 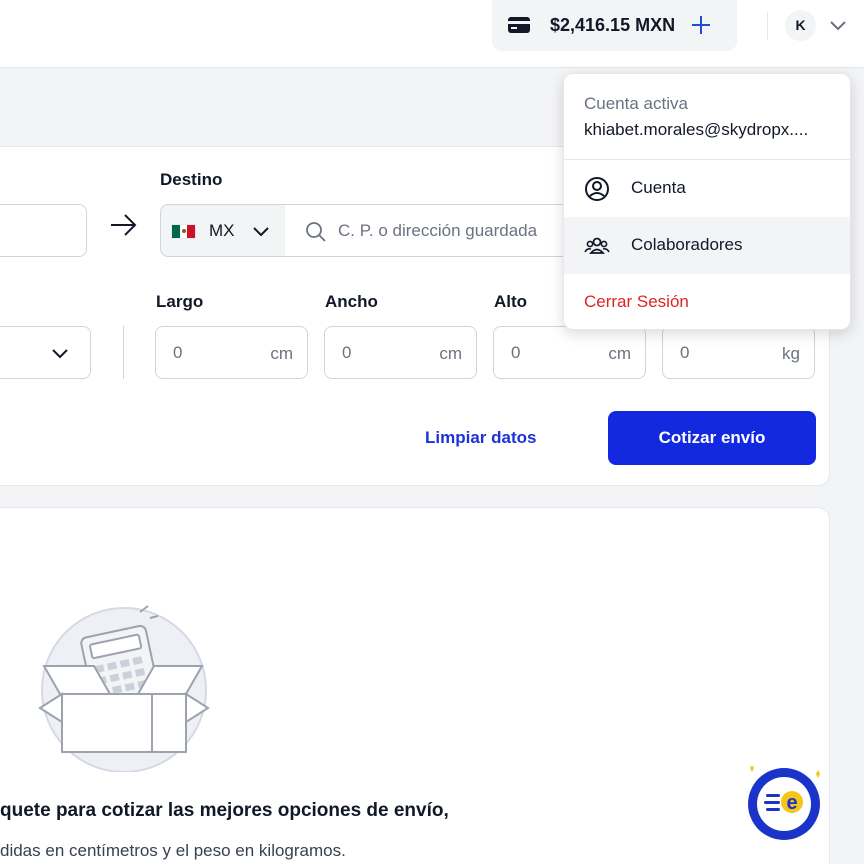 I want to click on height-value: 0, so click(x=516, y=352).